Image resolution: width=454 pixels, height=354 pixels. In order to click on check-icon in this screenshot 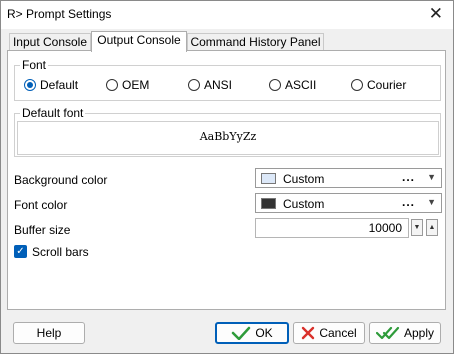, I will do `click(241, 333)`.